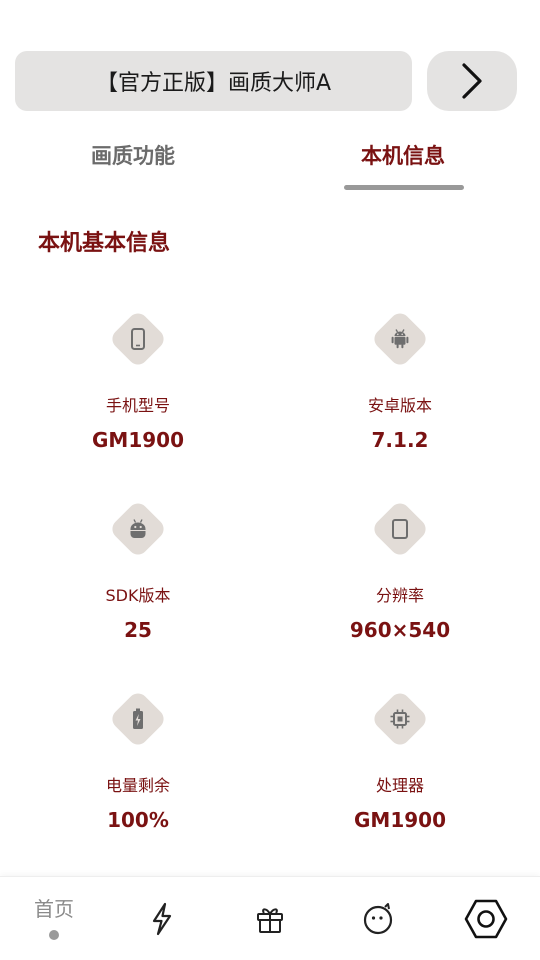 Image resolution: width=540 pixels, height=960 pixels. I want to click on screen-icon, so click(400, 529).